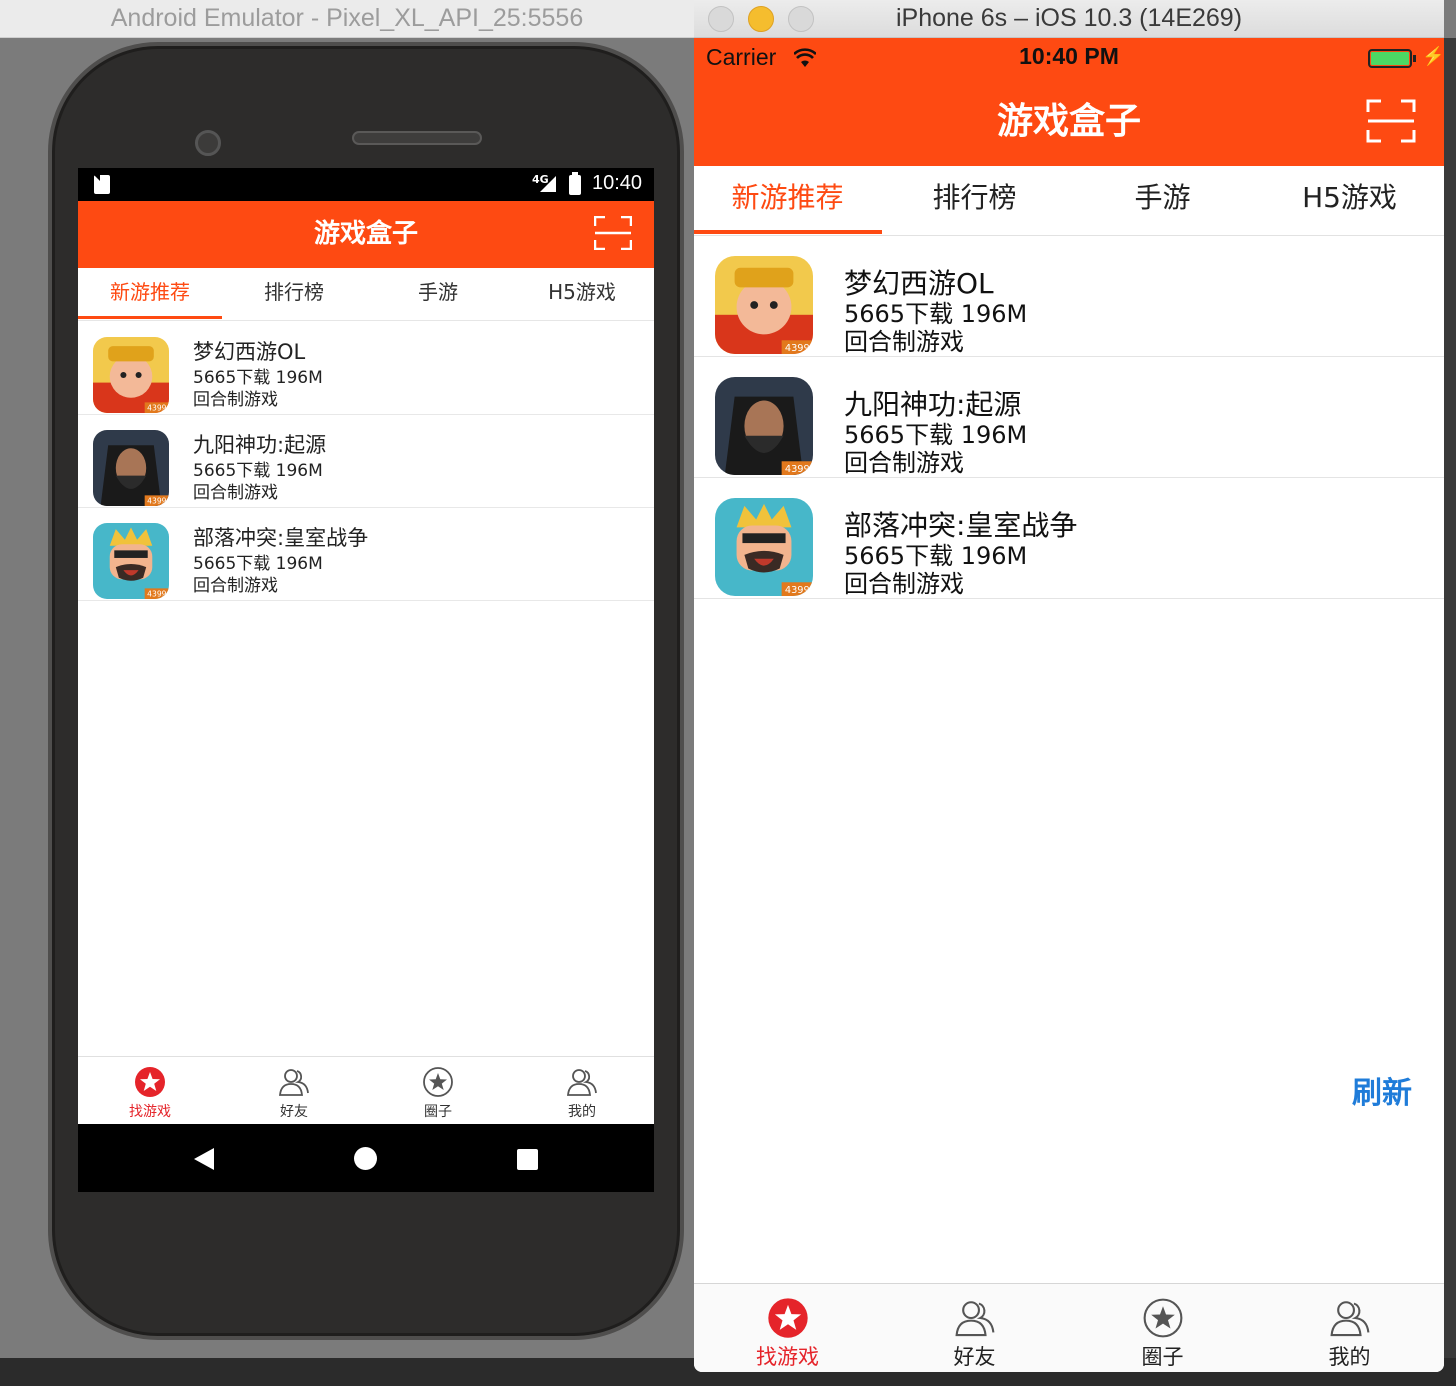  I want to click on android-nav-bar, so click(366, 1158).